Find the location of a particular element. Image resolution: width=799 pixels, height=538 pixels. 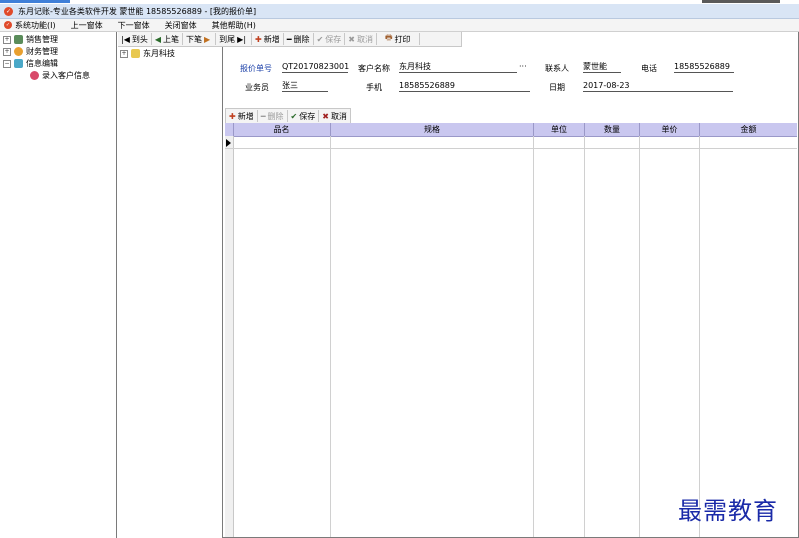

col-header-name: 品名 is located at coordinates (282, 129).